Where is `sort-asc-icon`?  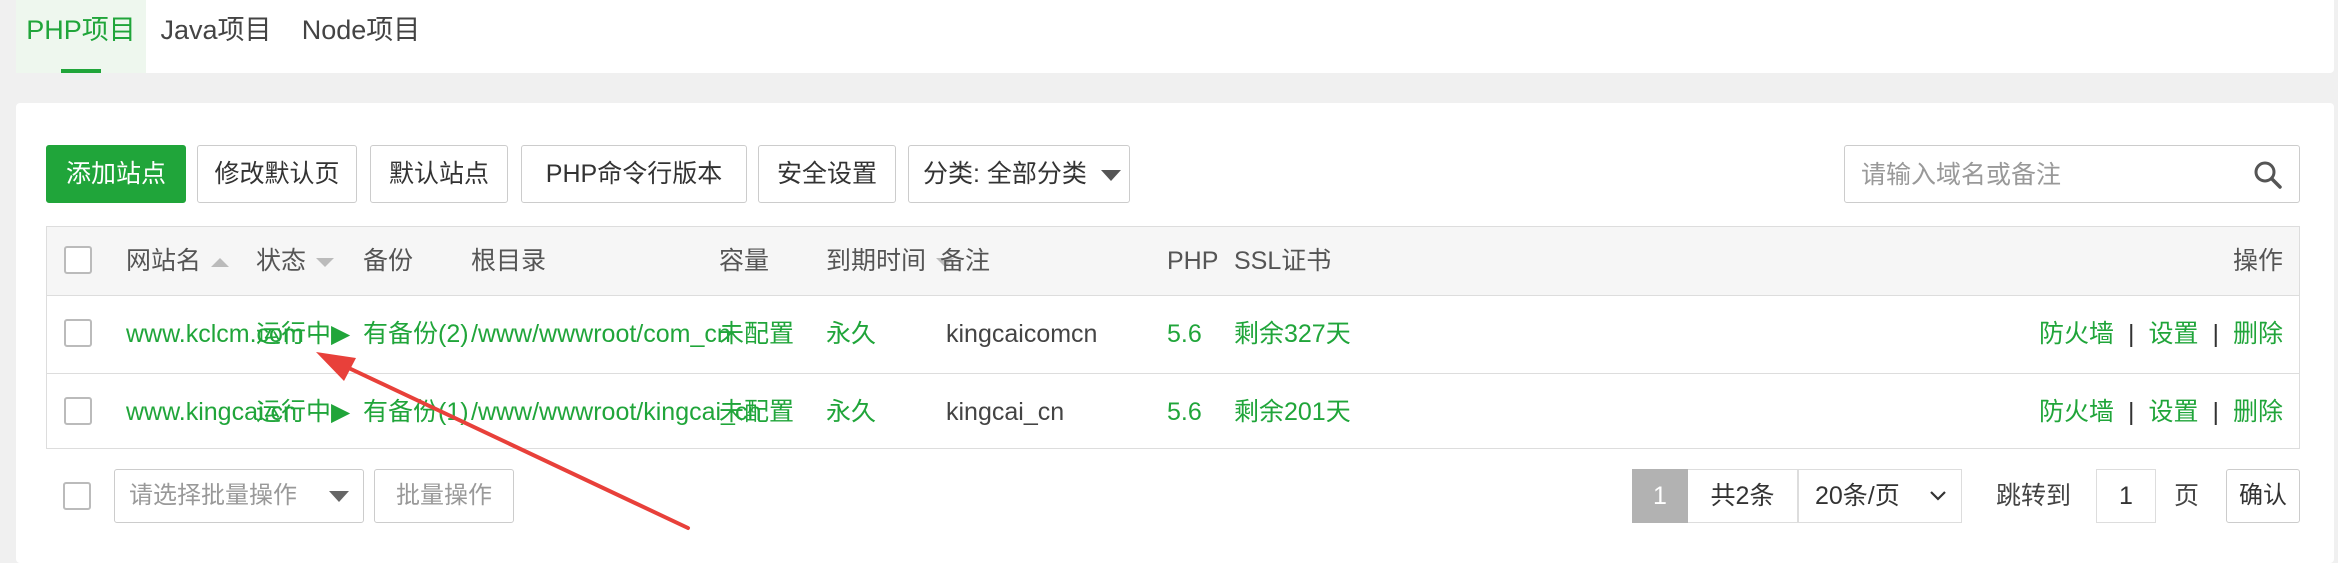
sort-asc-icon is located at coordinates (220, 262).